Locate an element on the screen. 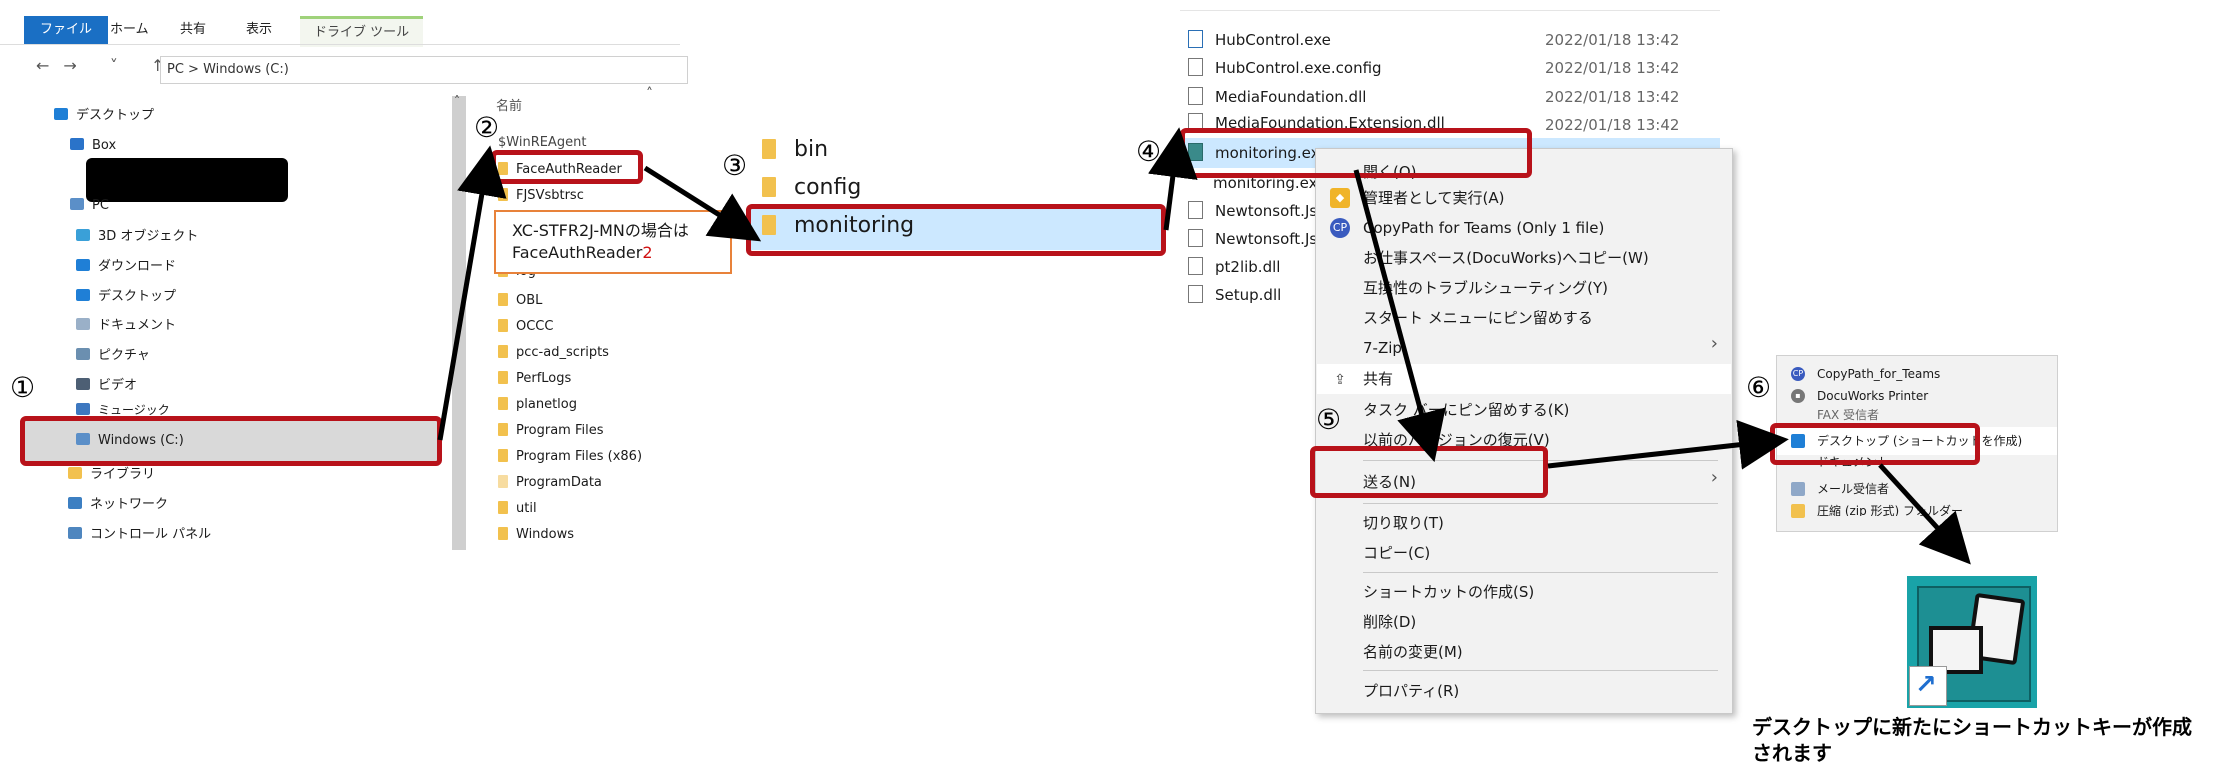 The image size is (2213, 767). monitoring-shortcut-icon: ↗ is located at coordinates (1972, 642).